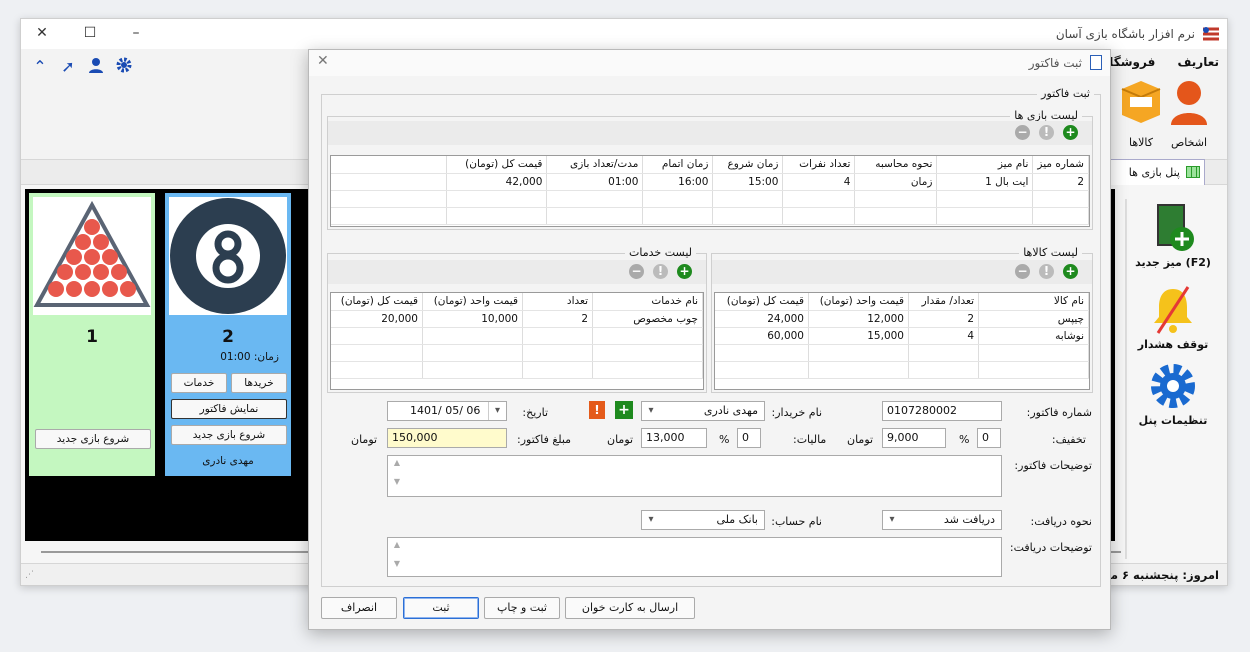 This screenshot has width=1250, height=652. What do you see at coordinates (942, 520) in the screenshot?
I see `receive-method-select: دریافت شد ▾` at bounding box center [942, 520].